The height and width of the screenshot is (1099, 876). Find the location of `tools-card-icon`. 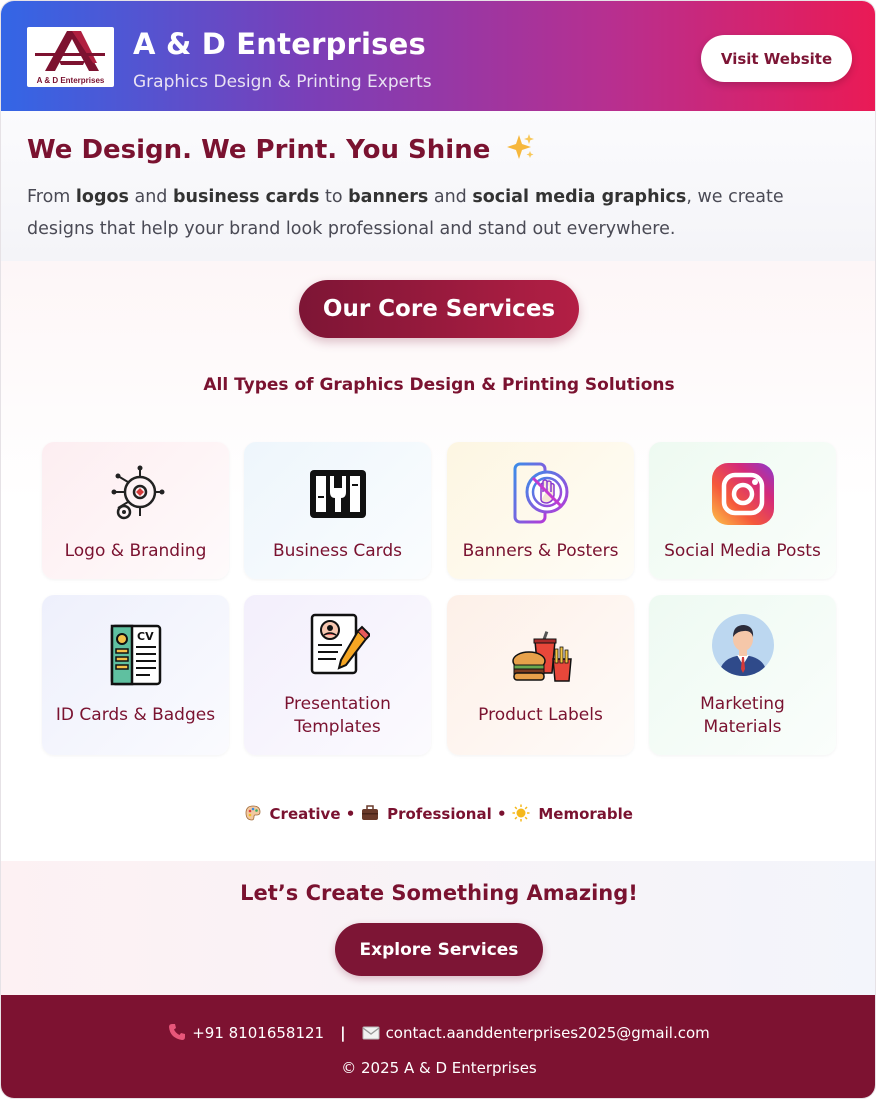

tools-card-icon is located at coordinates (338, 494).